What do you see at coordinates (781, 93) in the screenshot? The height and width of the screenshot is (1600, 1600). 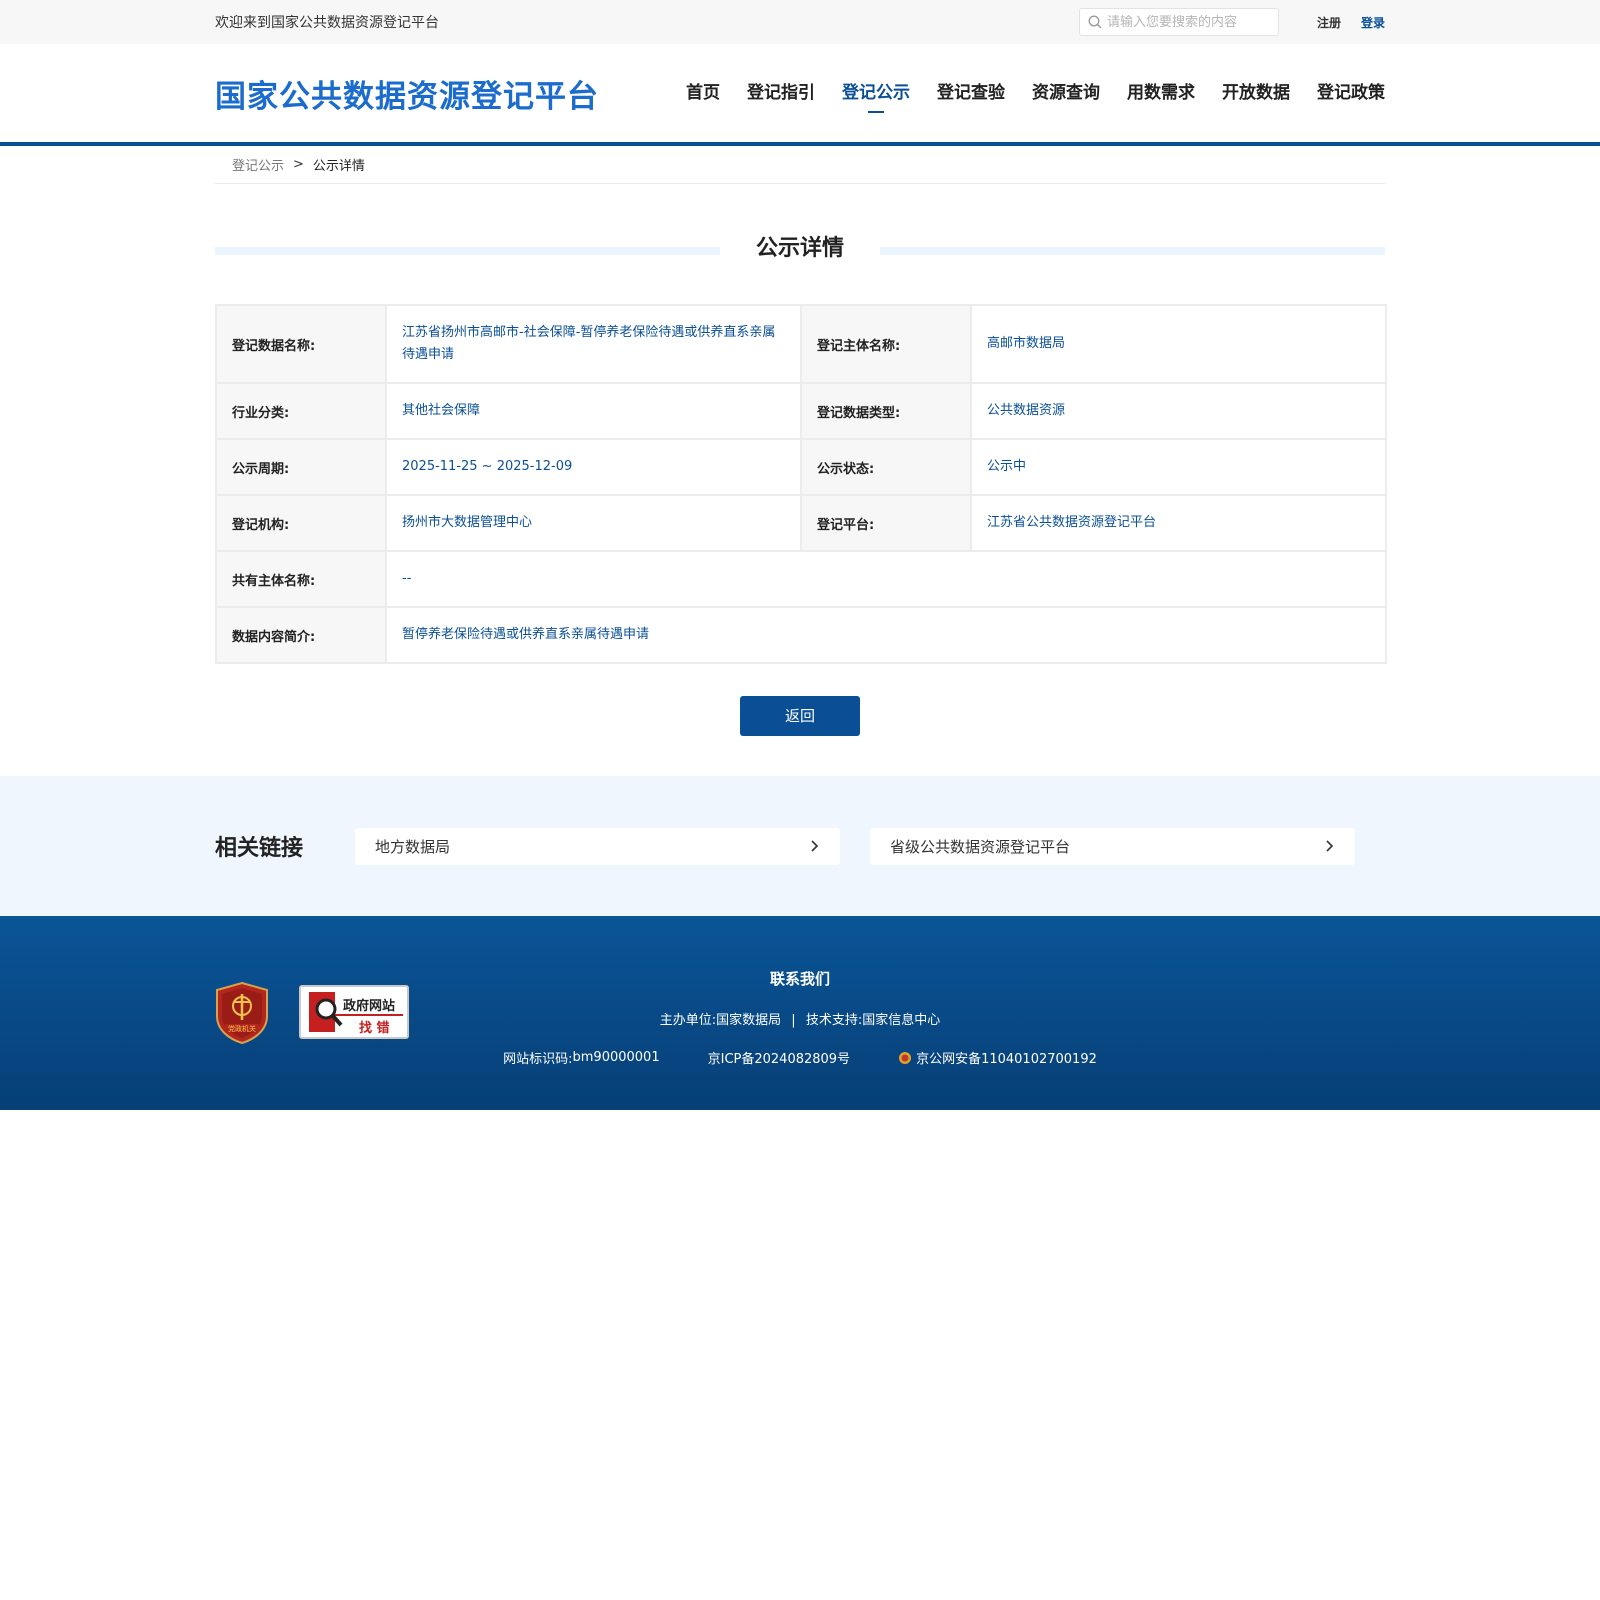 I see `nav-item-guide: 登记指引` at bounding box center [781, 93].